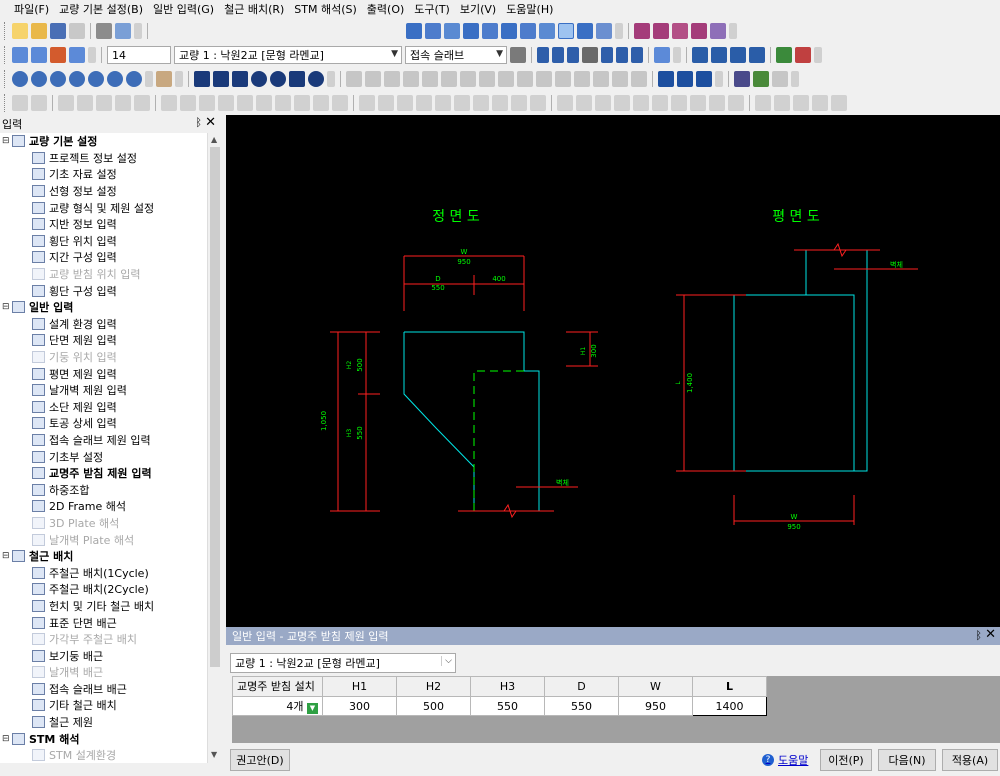 Image resolution: width=1000 pixels, height=776 pixels. I want to click on tree-item: 하중조합, so click(103, 489).